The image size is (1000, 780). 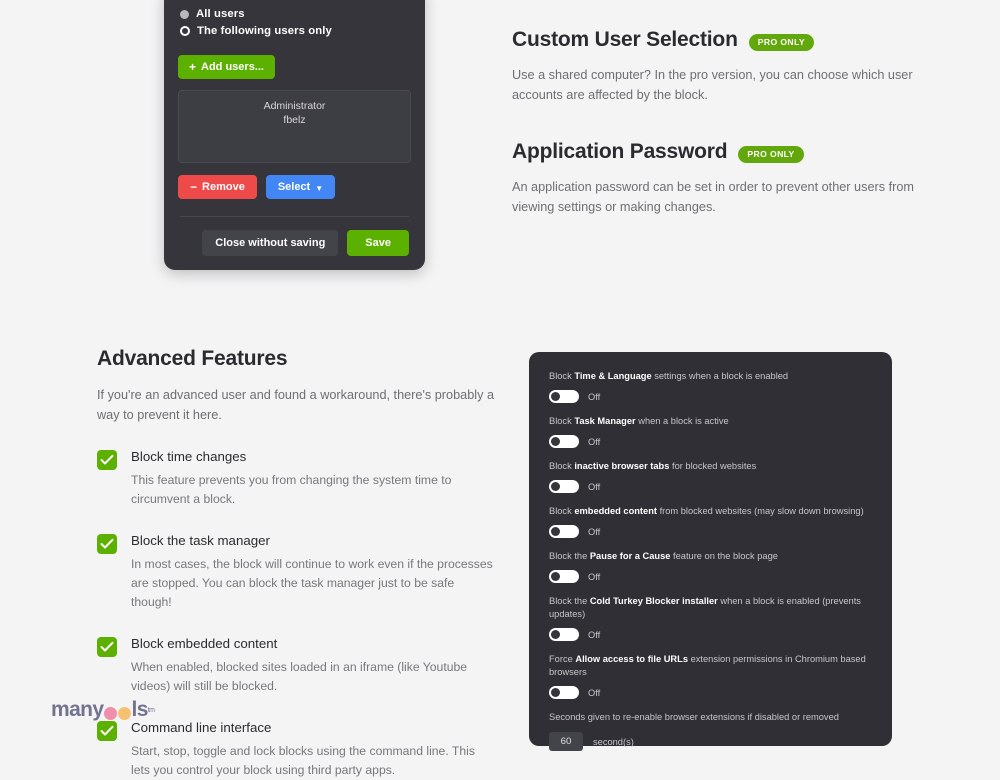 What do you see at coordinates (564, 486) in the screenshot?
I see `toggle-block-inactive-tabs` at bounding box center [564, 486].